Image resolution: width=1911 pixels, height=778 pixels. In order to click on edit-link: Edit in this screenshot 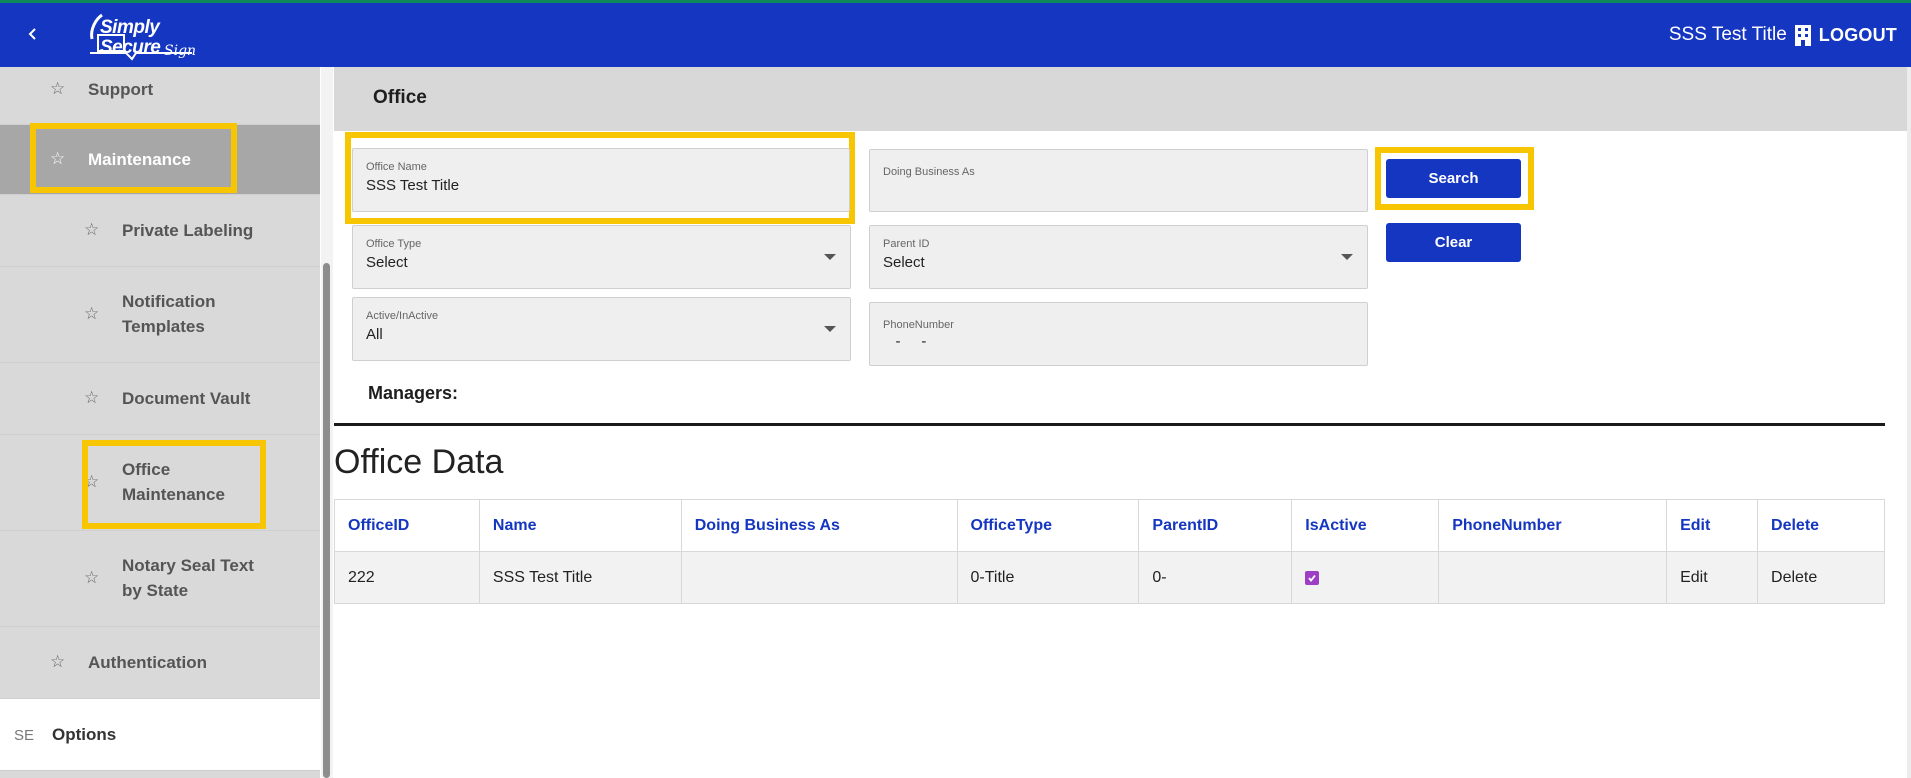, I will do `click(1712, 577)`.